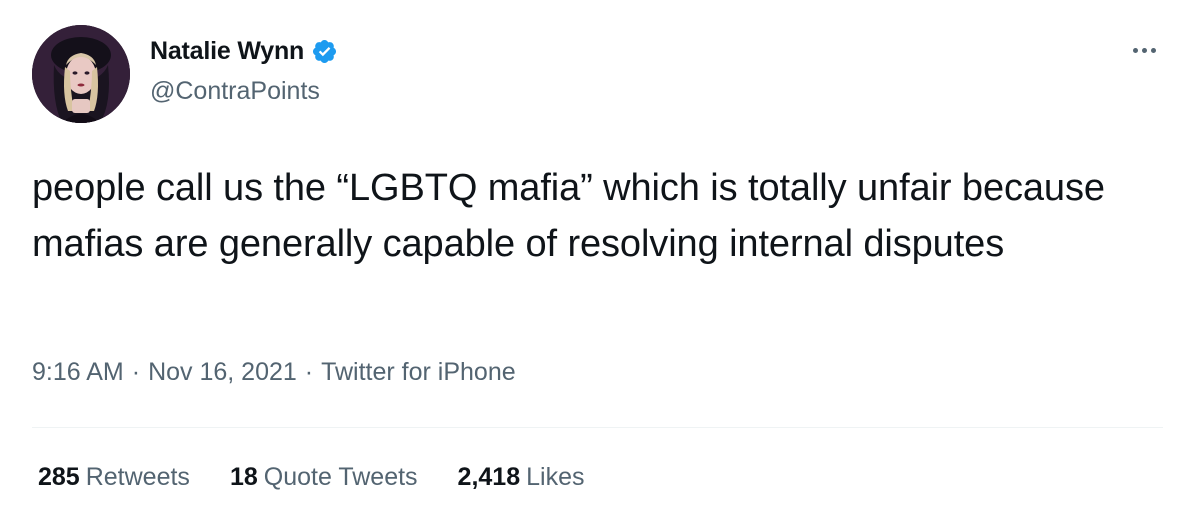 The width and height of the screenshot is (1190, 522). Describe the element at coordinates (59, 477) in the screenshot. I see `retweets-count: 285` at that location.